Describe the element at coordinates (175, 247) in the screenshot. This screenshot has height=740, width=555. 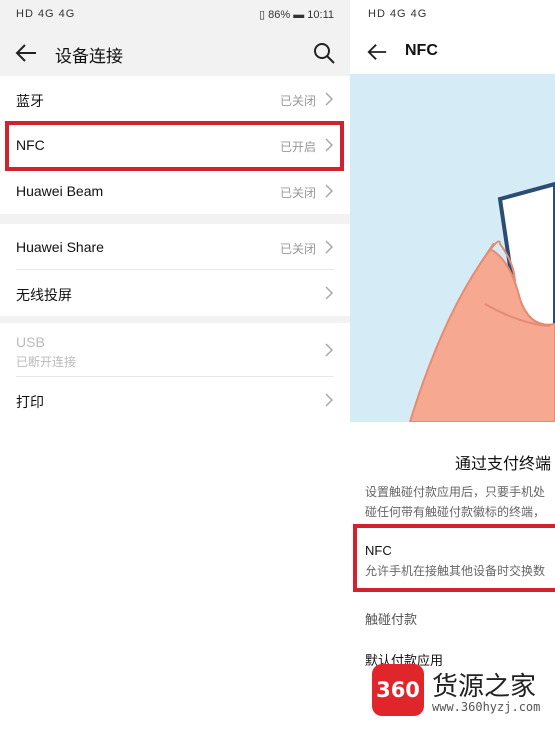
I see `list-item-huawei-share: Huawei Share 已关闭` at that location.